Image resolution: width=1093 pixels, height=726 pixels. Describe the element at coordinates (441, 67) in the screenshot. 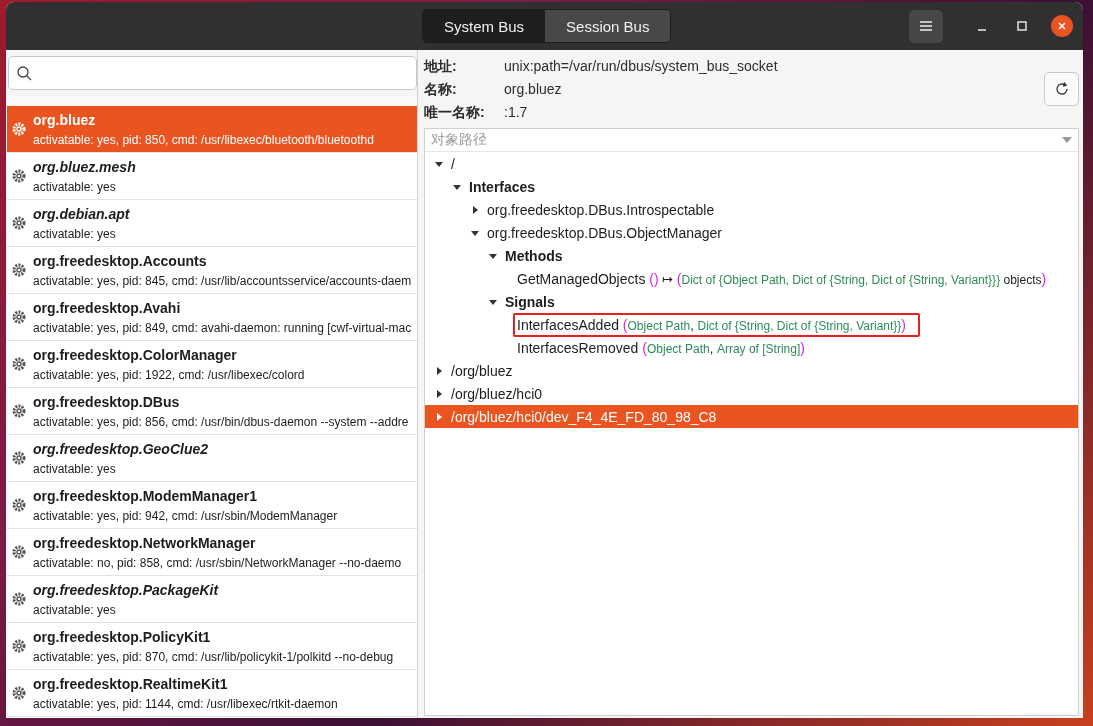

I see `info-label: 地址:` at that location.